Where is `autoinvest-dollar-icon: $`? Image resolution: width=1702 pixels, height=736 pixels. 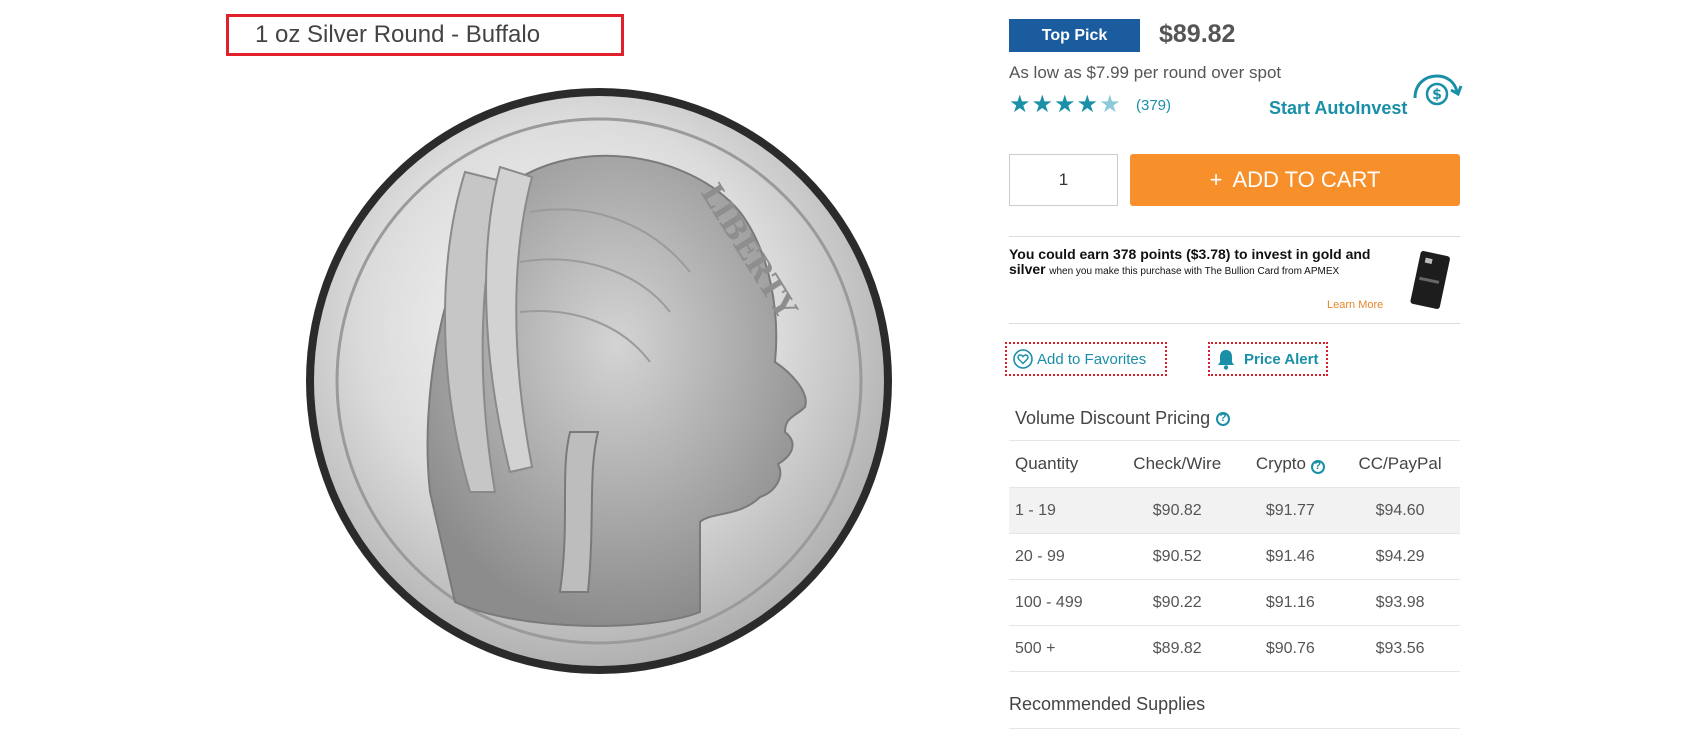
autoinvest-dollar-icon: $ is located at coordinates (1435, 92).